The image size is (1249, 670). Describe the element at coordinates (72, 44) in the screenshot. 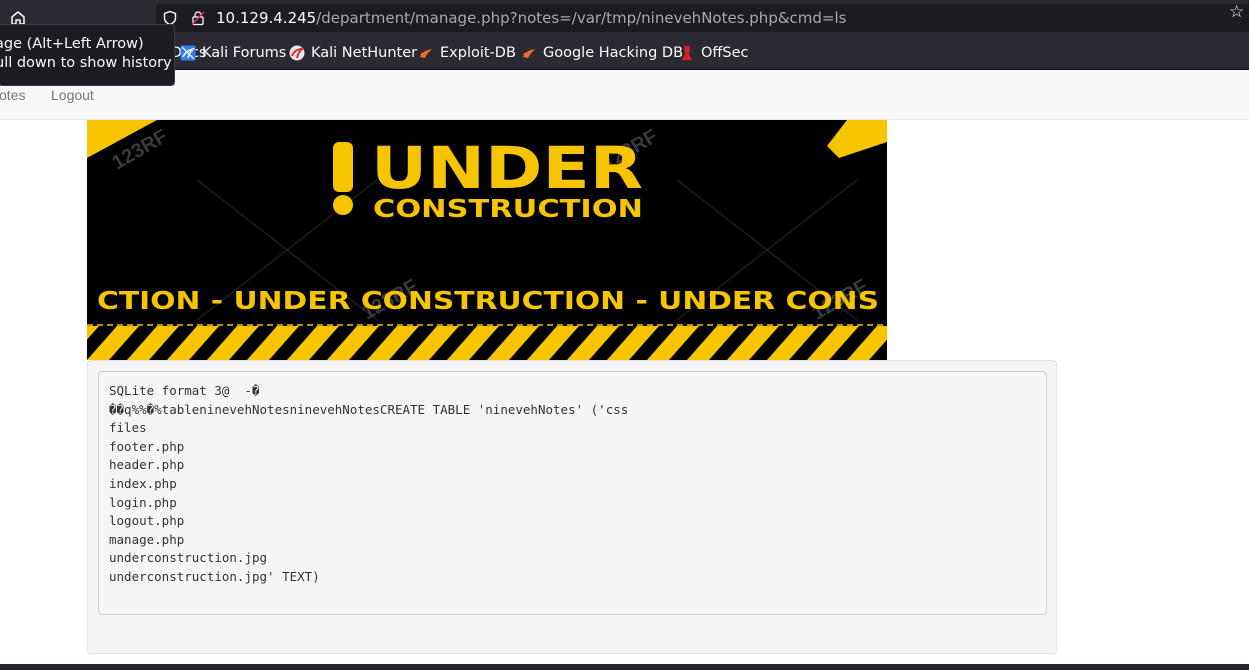

I see `tooltip-line-1: age (Alt+Left Arrow)` at that location.